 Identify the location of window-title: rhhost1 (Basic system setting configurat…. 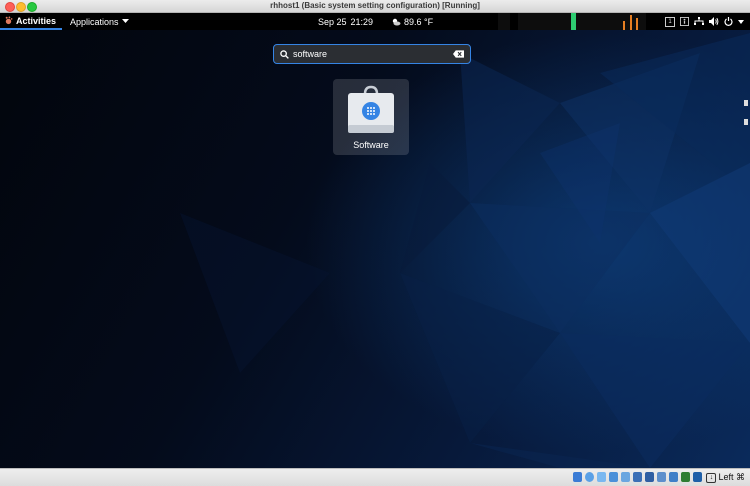
(375, 5).